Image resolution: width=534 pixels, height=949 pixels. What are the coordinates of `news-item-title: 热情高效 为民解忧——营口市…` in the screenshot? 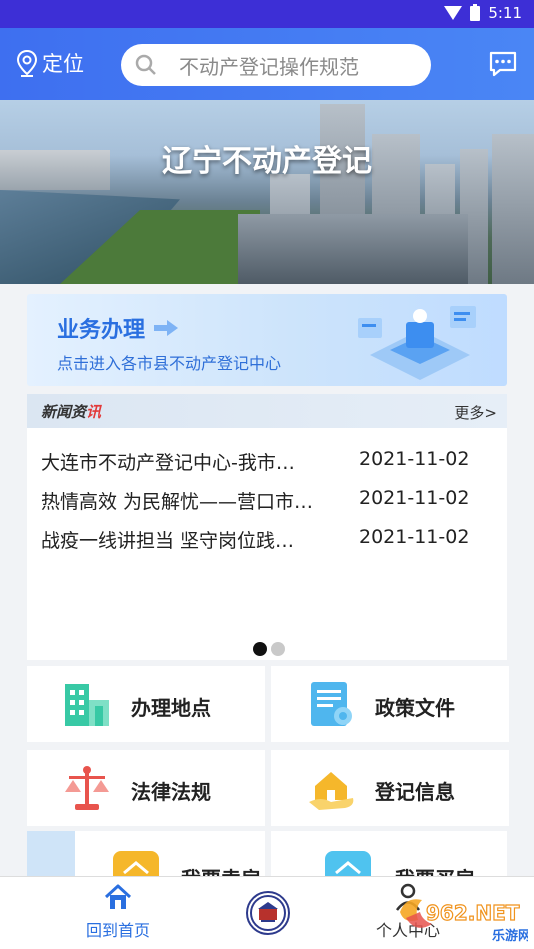 It's located at (177, 502).